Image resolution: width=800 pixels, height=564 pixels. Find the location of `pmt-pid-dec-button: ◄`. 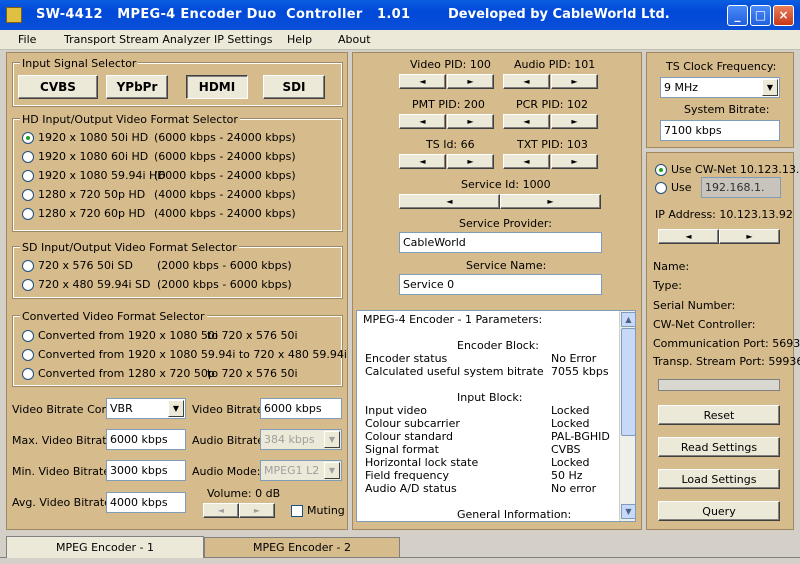

pmt-pid-dec-button: ◄ is located at coordinates (422, 121).